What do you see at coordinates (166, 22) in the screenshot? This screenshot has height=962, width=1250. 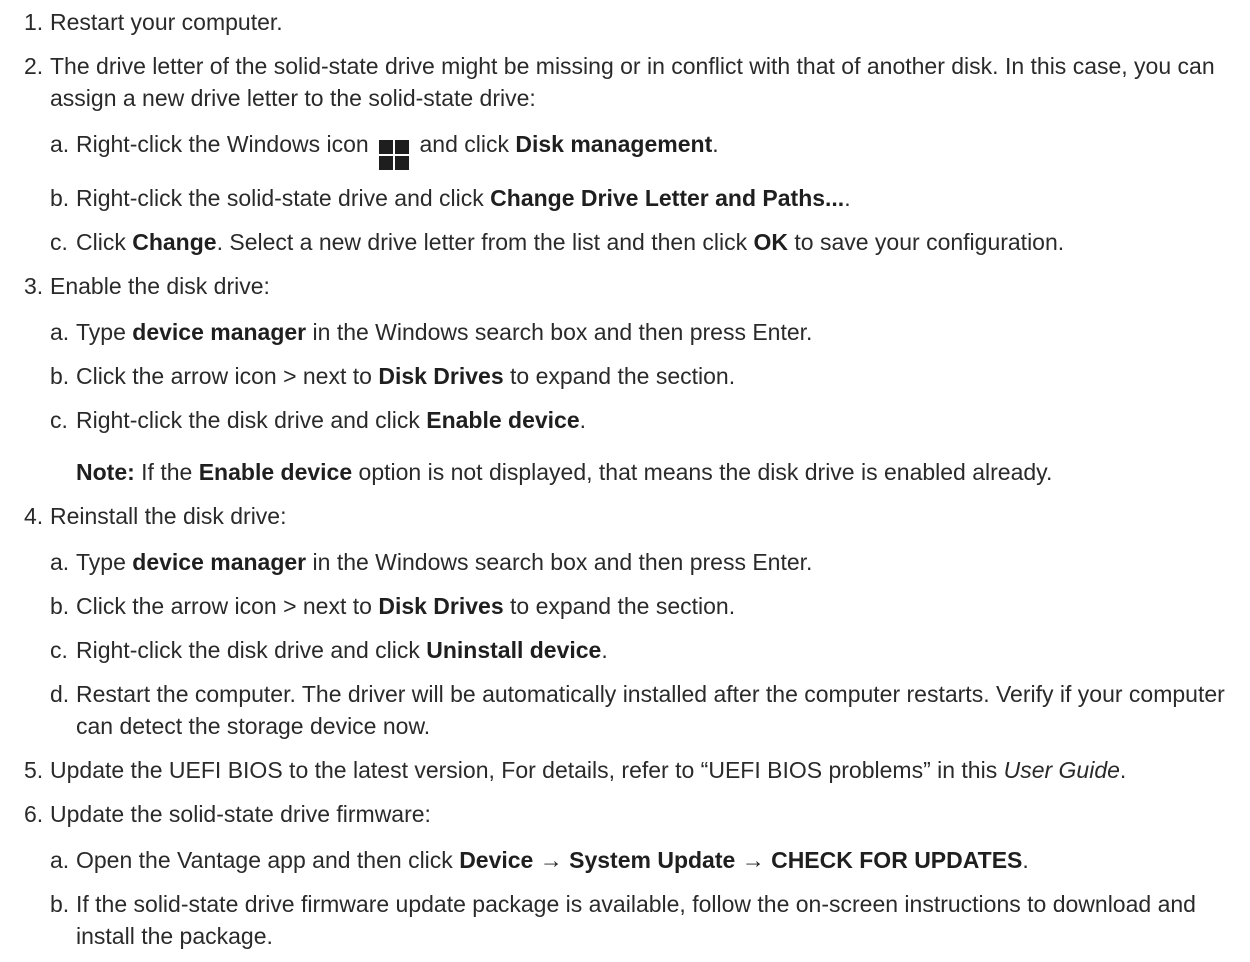 I see `step-text: Restart your computer.` at bounding box center [166, 22].